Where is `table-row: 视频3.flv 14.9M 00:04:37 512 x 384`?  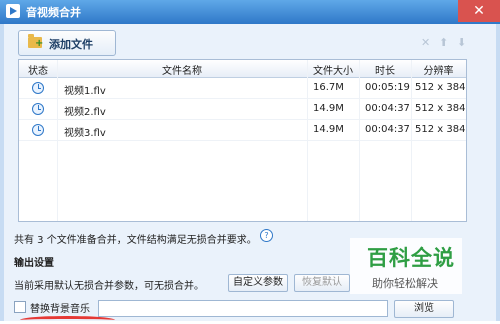
table-row: 视频3.flv 14.9M 00:04:37 512 x 384 is located at coordinates (242, 130).